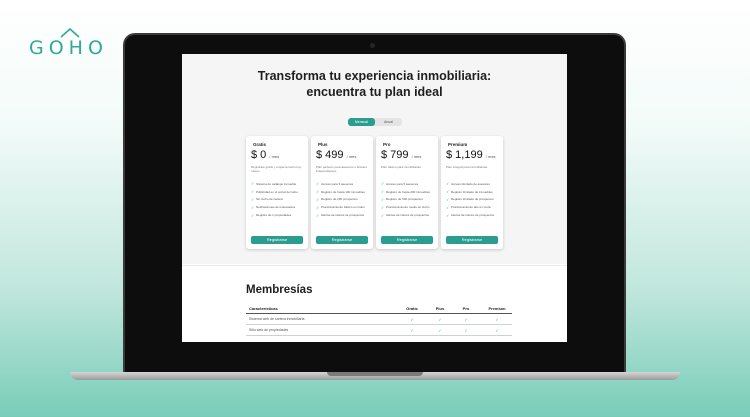 The image size is (750, 417). What do you see at coordinates (263, 308) in the screenshot?
I see `header-features: Características` at bounding box center [263, 308].